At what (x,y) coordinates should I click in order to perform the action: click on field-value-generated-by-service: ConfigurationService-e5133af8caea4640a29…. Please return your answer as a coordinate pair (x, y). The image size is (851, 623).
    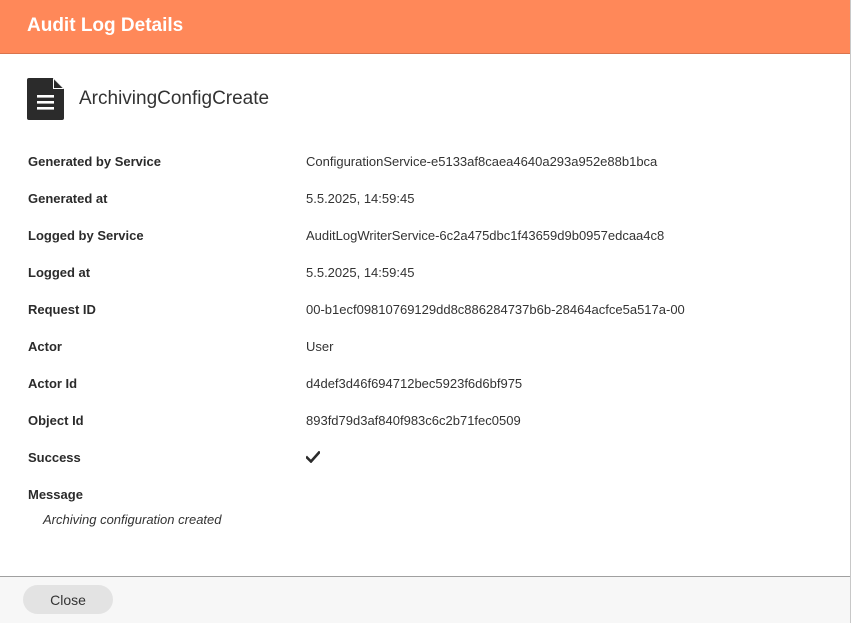
    Looking at the image, I should click on (482, 161).